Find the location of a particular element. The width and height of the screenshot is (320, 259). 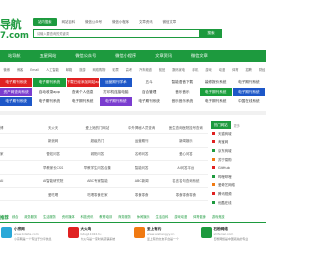

recommend-tab: 游戏动漫 is located at coordinates (180, 217).